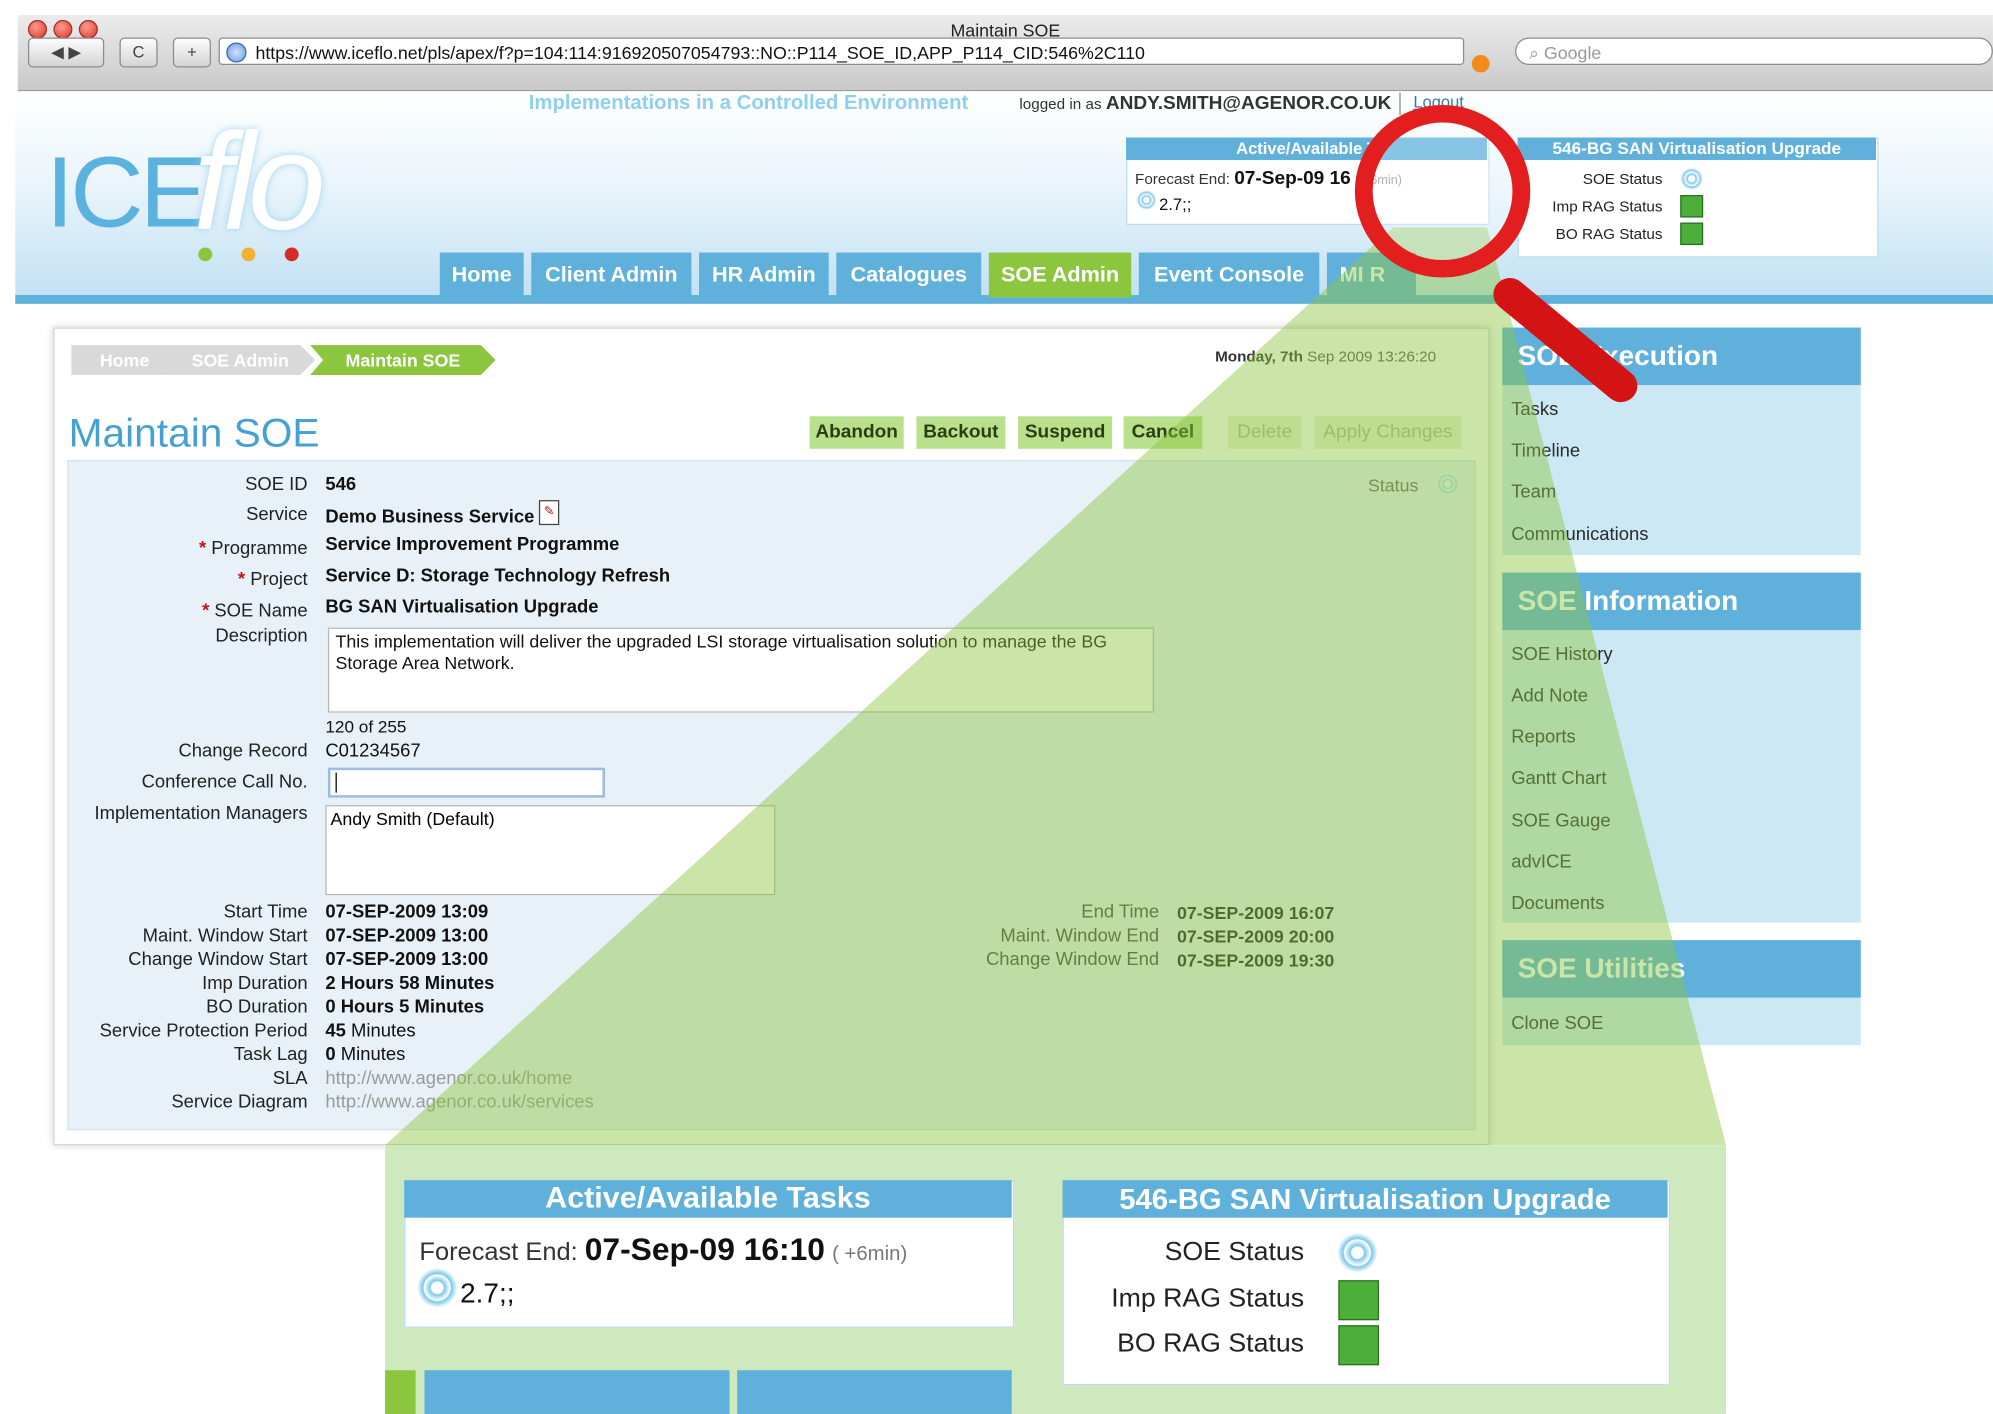 Image resolution: width=1993 pixels, height=1414 pixels. I want to click on zoom-status-title: 546-BG SAN Virtualisation Upgrade, so click(1365, 1199).